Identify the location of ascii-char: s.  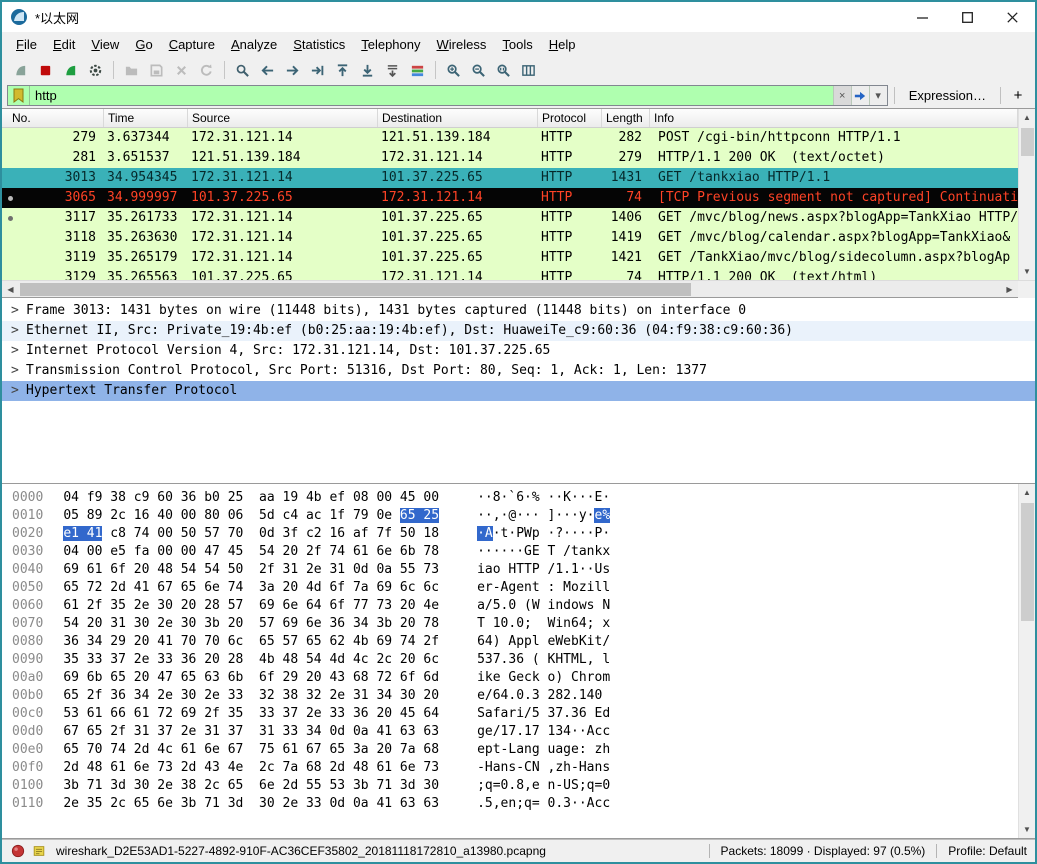
(606, 767).